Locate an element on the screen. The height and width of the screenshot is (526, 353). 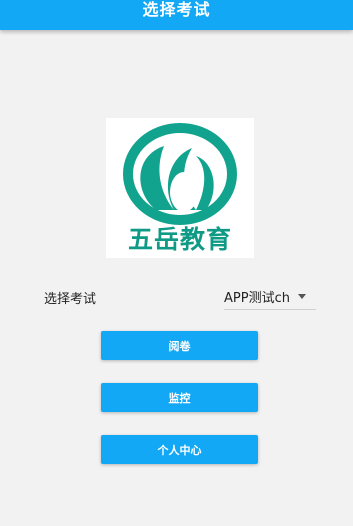
exam-selector-label: 选择考试 is located at coordinates (70, 299).